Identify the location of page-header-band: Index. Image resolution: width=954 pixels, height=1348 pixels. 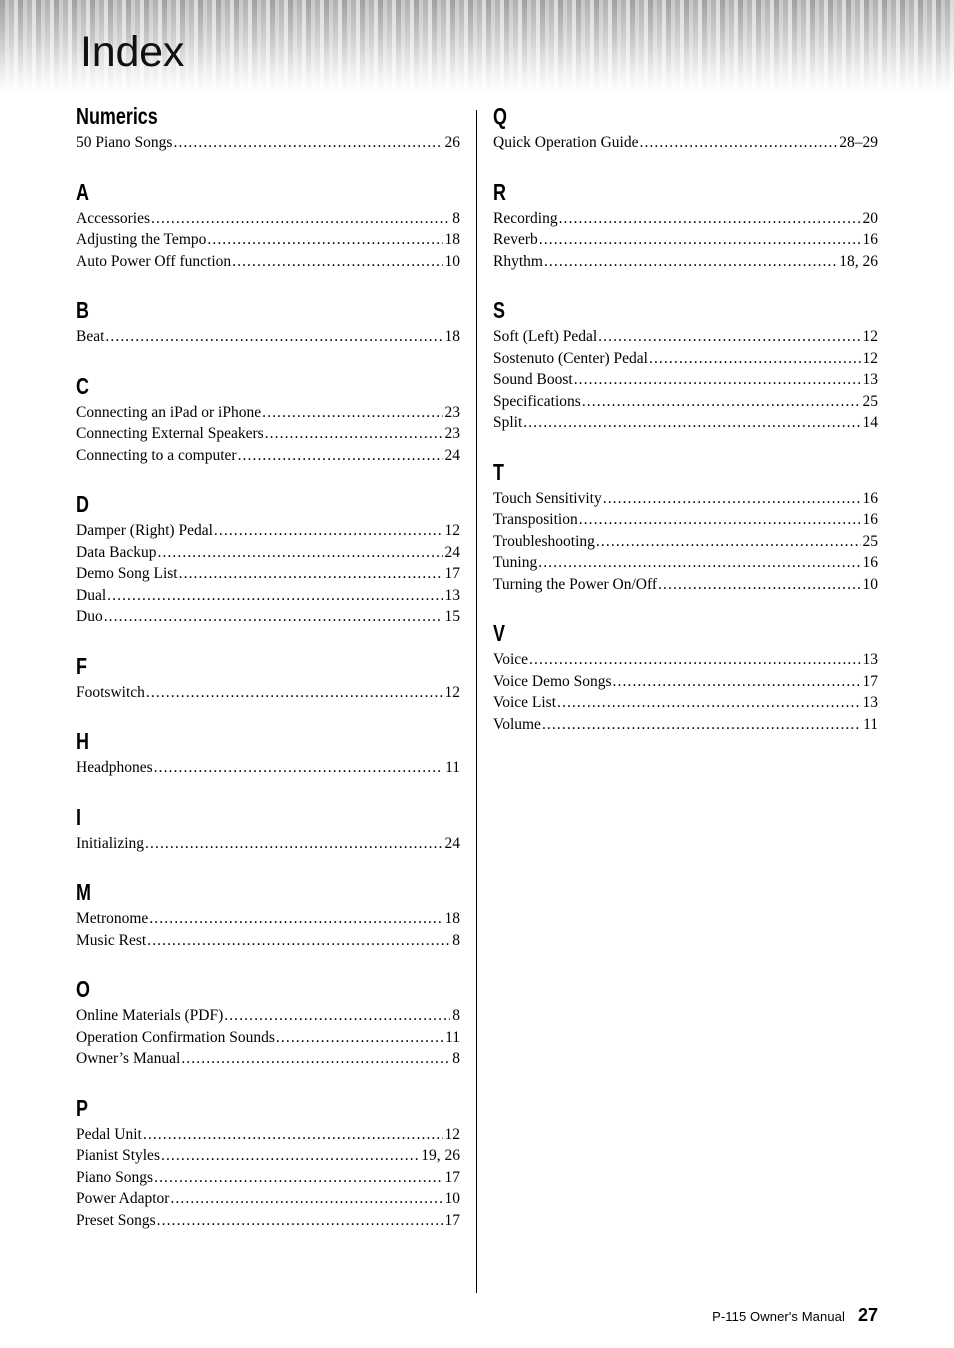
(477, 47).